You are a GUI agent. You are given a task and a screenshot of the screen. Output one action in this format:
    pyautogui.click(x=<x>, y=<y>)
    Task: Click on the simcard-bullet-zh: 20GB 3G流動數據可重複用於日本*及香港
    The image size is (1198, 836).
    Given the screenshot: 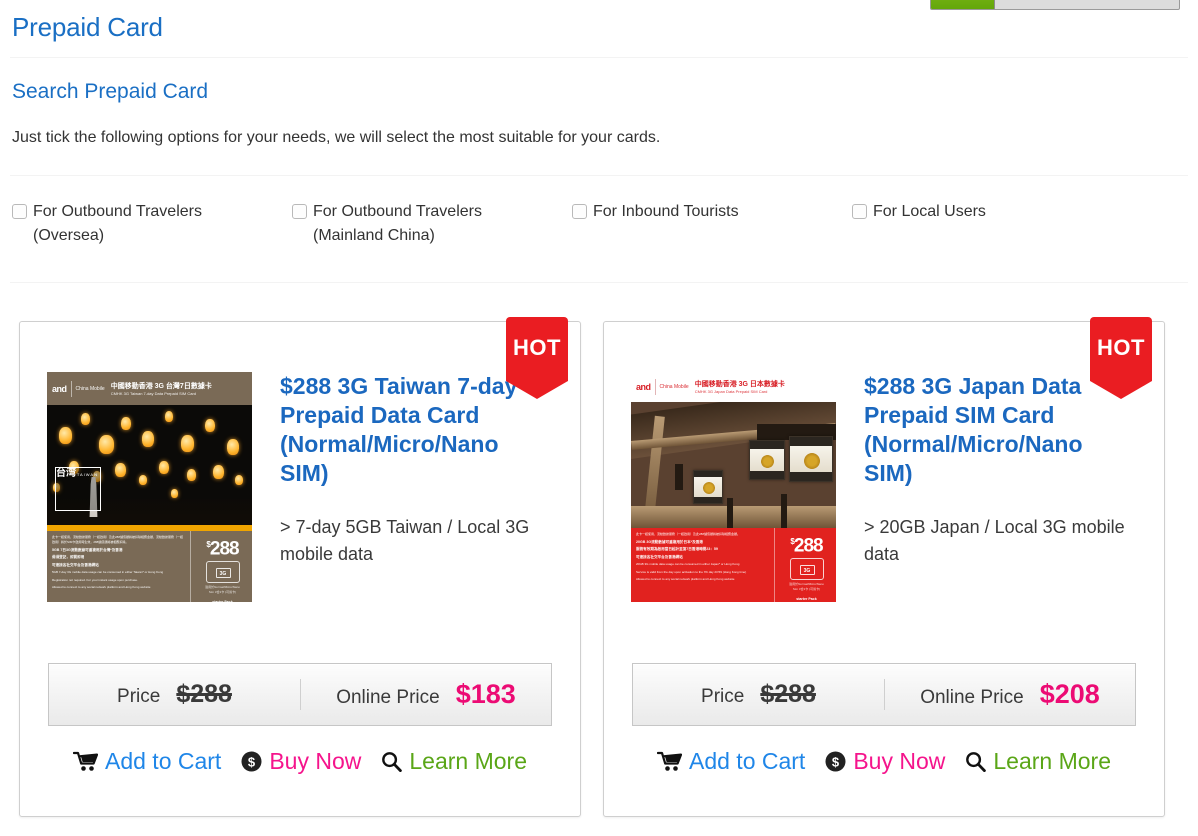 What is the action you would take?
    pyautogui.click(x=669, y=541)
    